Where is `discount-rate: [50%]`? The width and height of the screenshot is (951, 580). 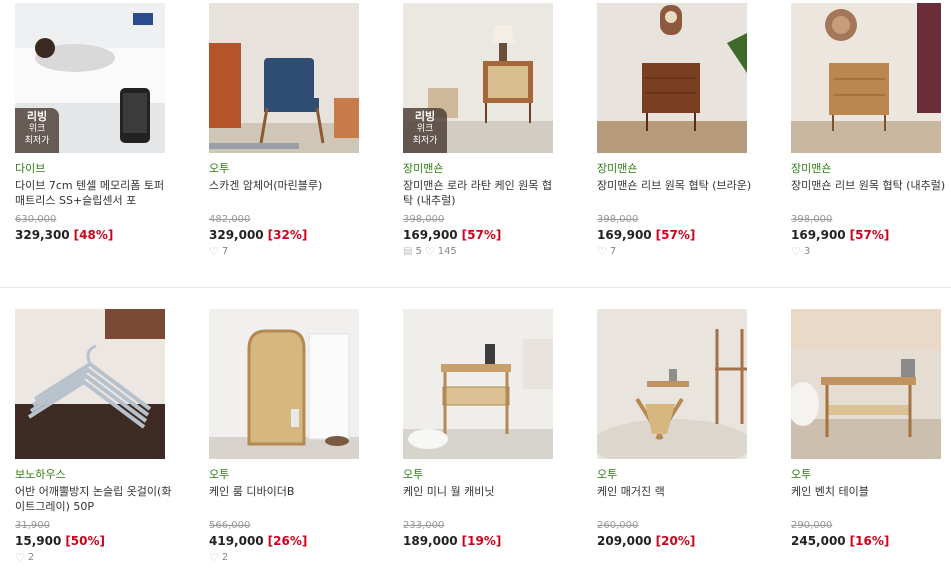
discount-rate: [50%] is located at coordinates (85, 541).